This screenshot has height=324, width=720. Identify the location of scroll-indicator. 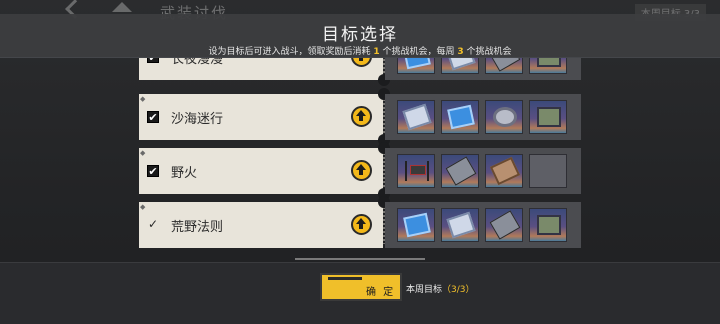
(360, 259).